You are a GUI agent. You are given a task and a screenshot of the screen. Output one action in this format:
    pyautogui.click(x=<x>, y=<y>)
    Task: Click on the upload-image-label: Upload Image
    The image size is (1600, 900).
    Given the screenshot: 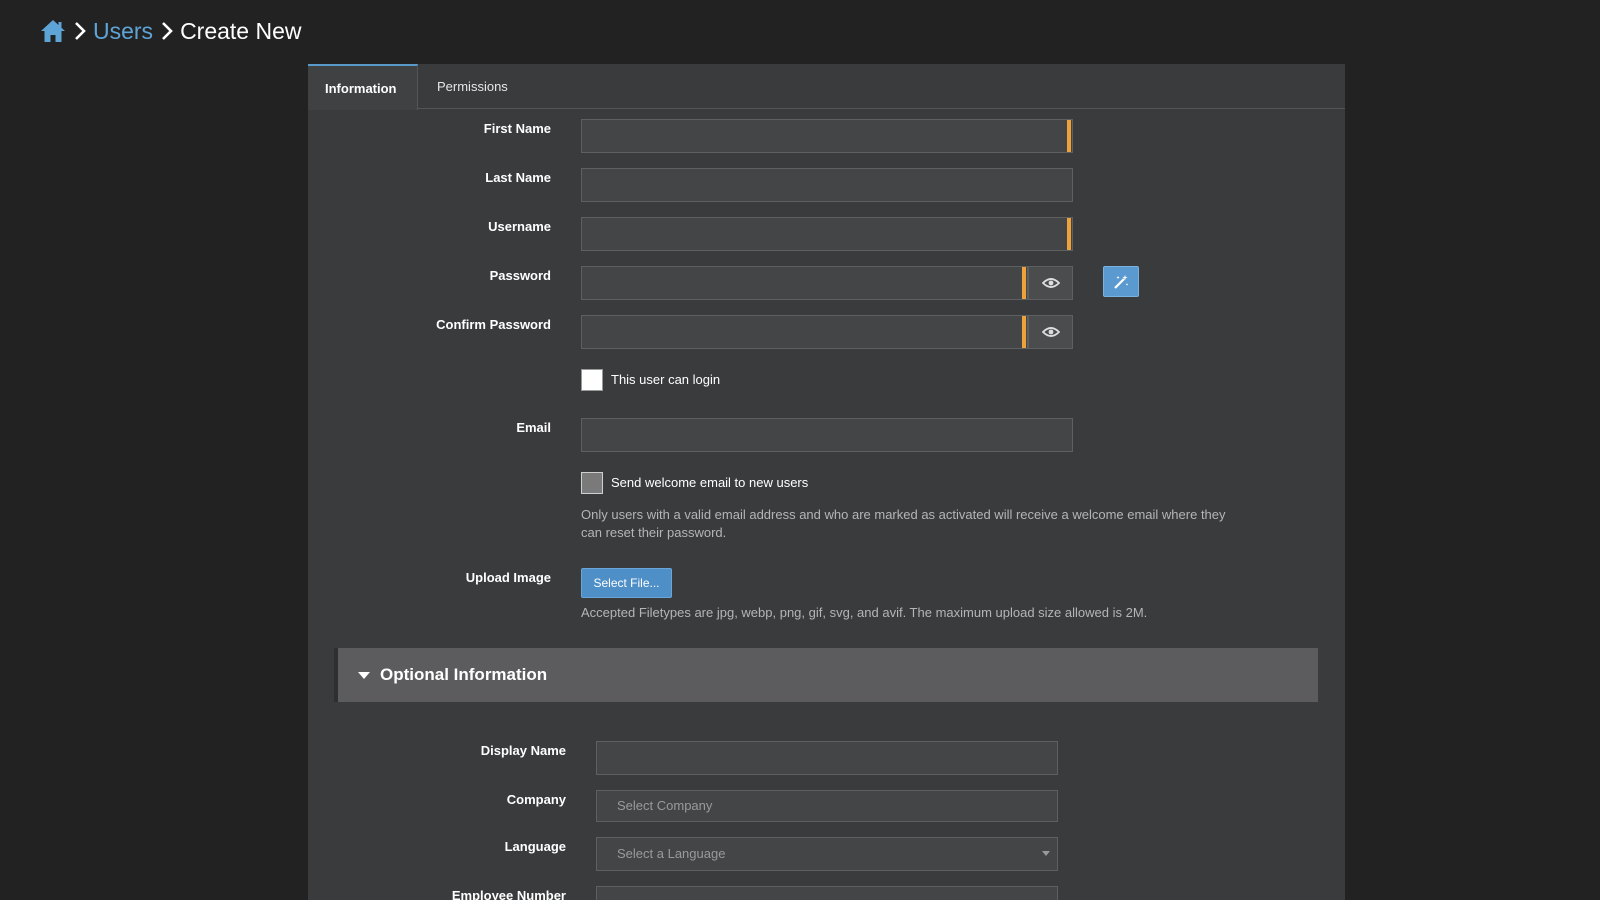 What is the action you would take?
    pyautogui.click(x=508, y=577)
    